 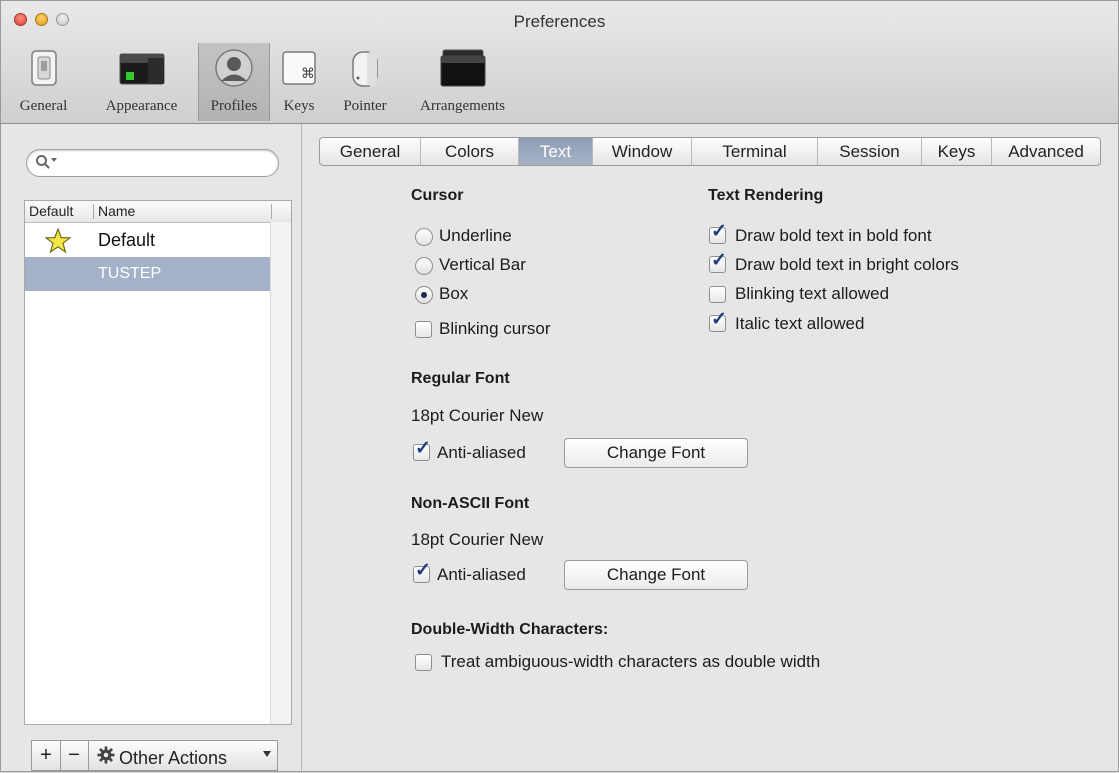 What do you see at coordinates (847, 264) in the screenshot?
I see `bright-colors-label: Draw bold text in bright colors` at bounding box center [847, 264].